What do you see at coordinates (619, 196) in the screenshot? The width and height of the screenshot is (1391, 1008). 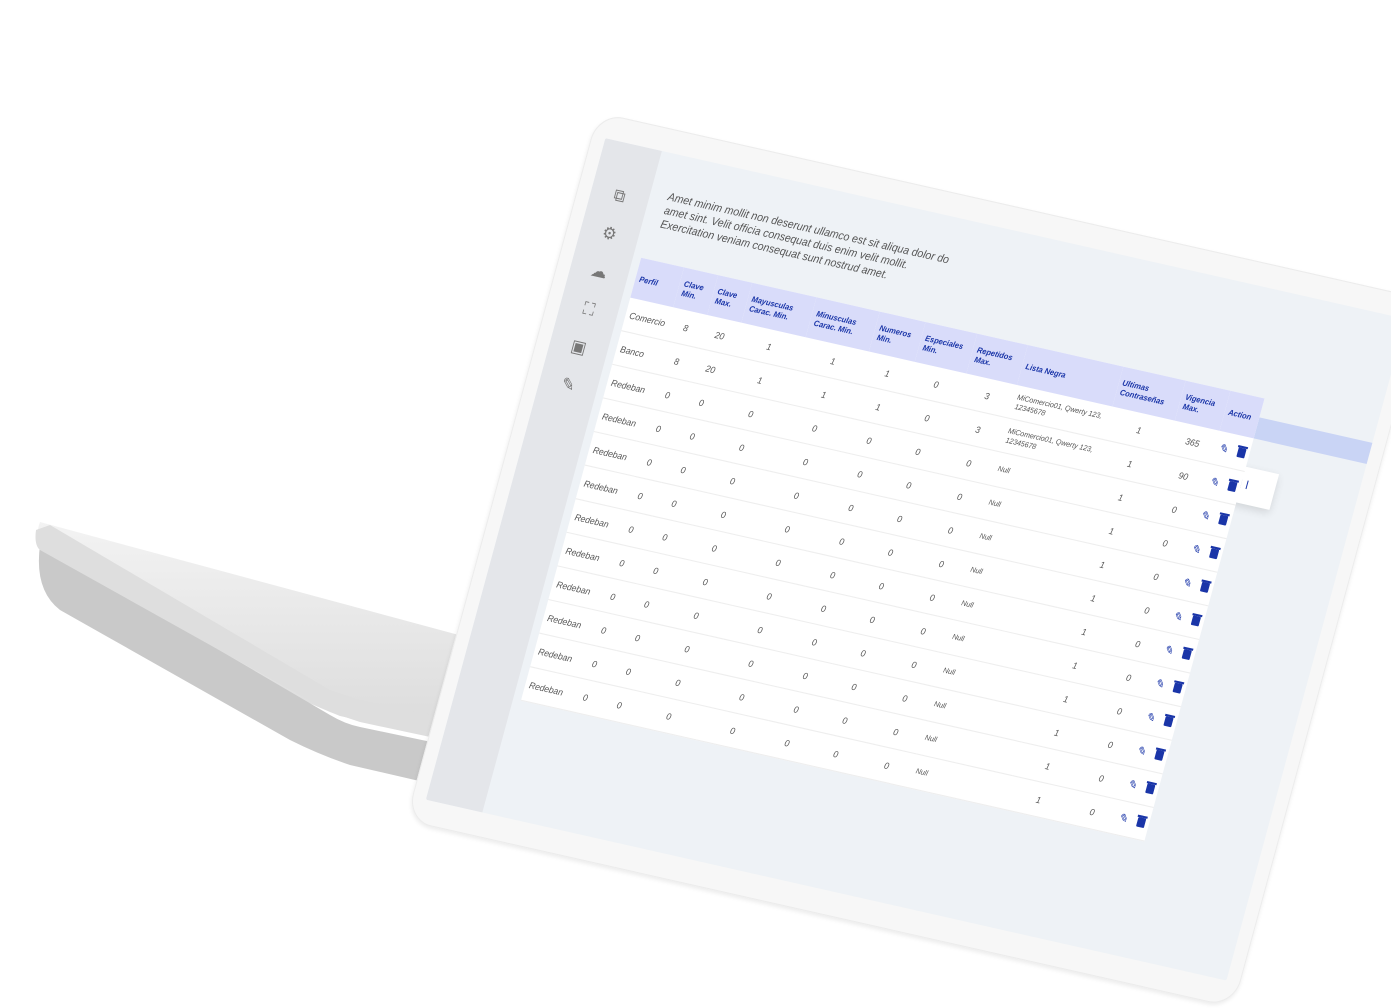 I see `puzzle-icon: ⧉` at bounding box center [619, 196].